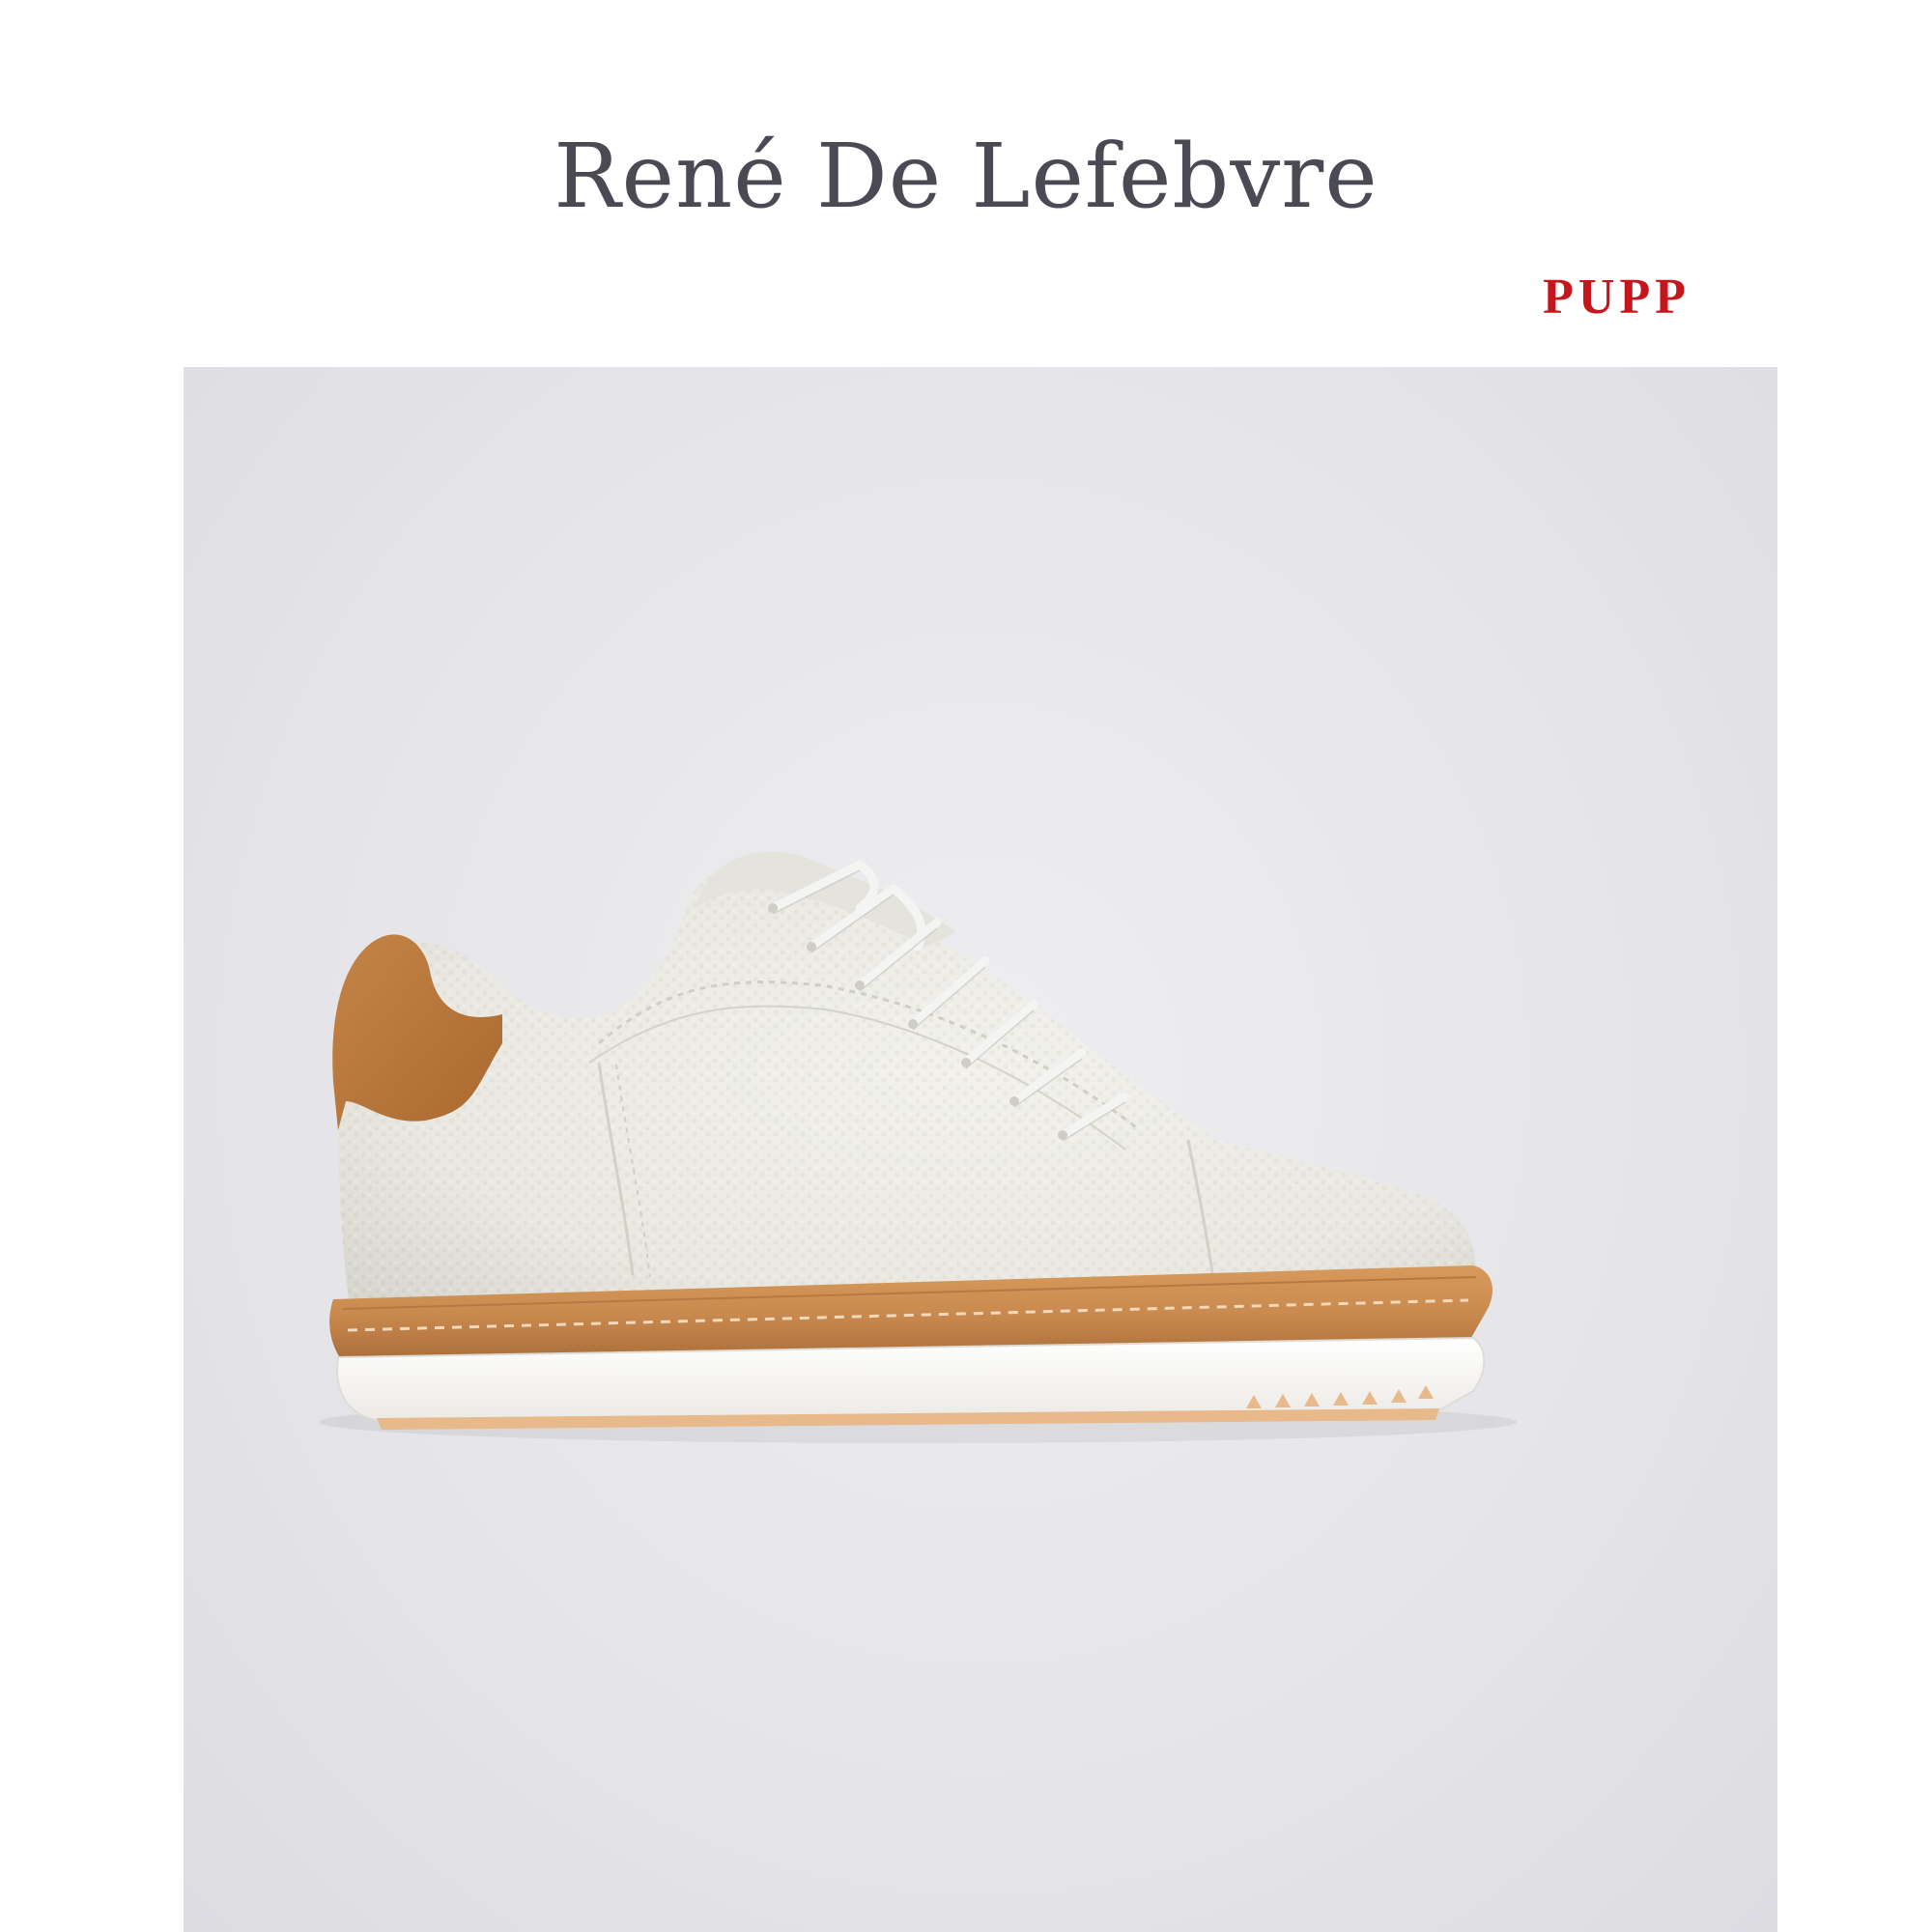 Image resolution: width=1932 pixels, height=1932 pixels. What do you see at coordinates (1616, 297) in the screenshot?
I see `store-logo: PUPP` at bounding box center [1616, 297].